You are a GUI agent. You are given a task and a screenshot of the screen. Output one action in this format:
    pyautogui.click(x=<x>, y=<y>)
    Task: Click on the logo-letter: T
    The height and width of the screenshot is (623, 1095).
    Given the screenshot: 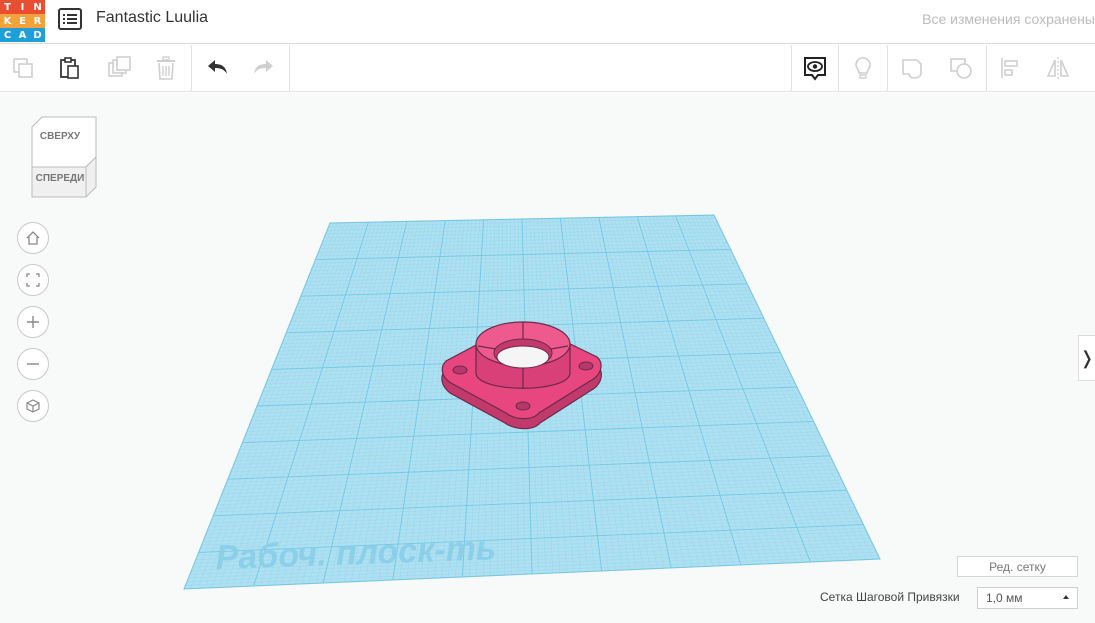 What is the action you would take?
    pyautogui.click(x=7, y=7)
    